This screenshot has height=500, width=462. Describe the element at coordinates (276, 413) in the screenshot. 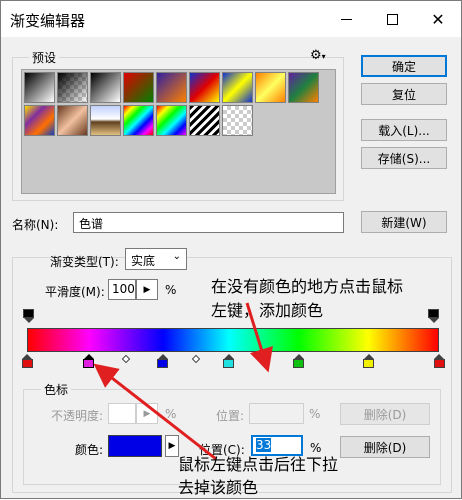

I see `opacity-position-input` at that location.